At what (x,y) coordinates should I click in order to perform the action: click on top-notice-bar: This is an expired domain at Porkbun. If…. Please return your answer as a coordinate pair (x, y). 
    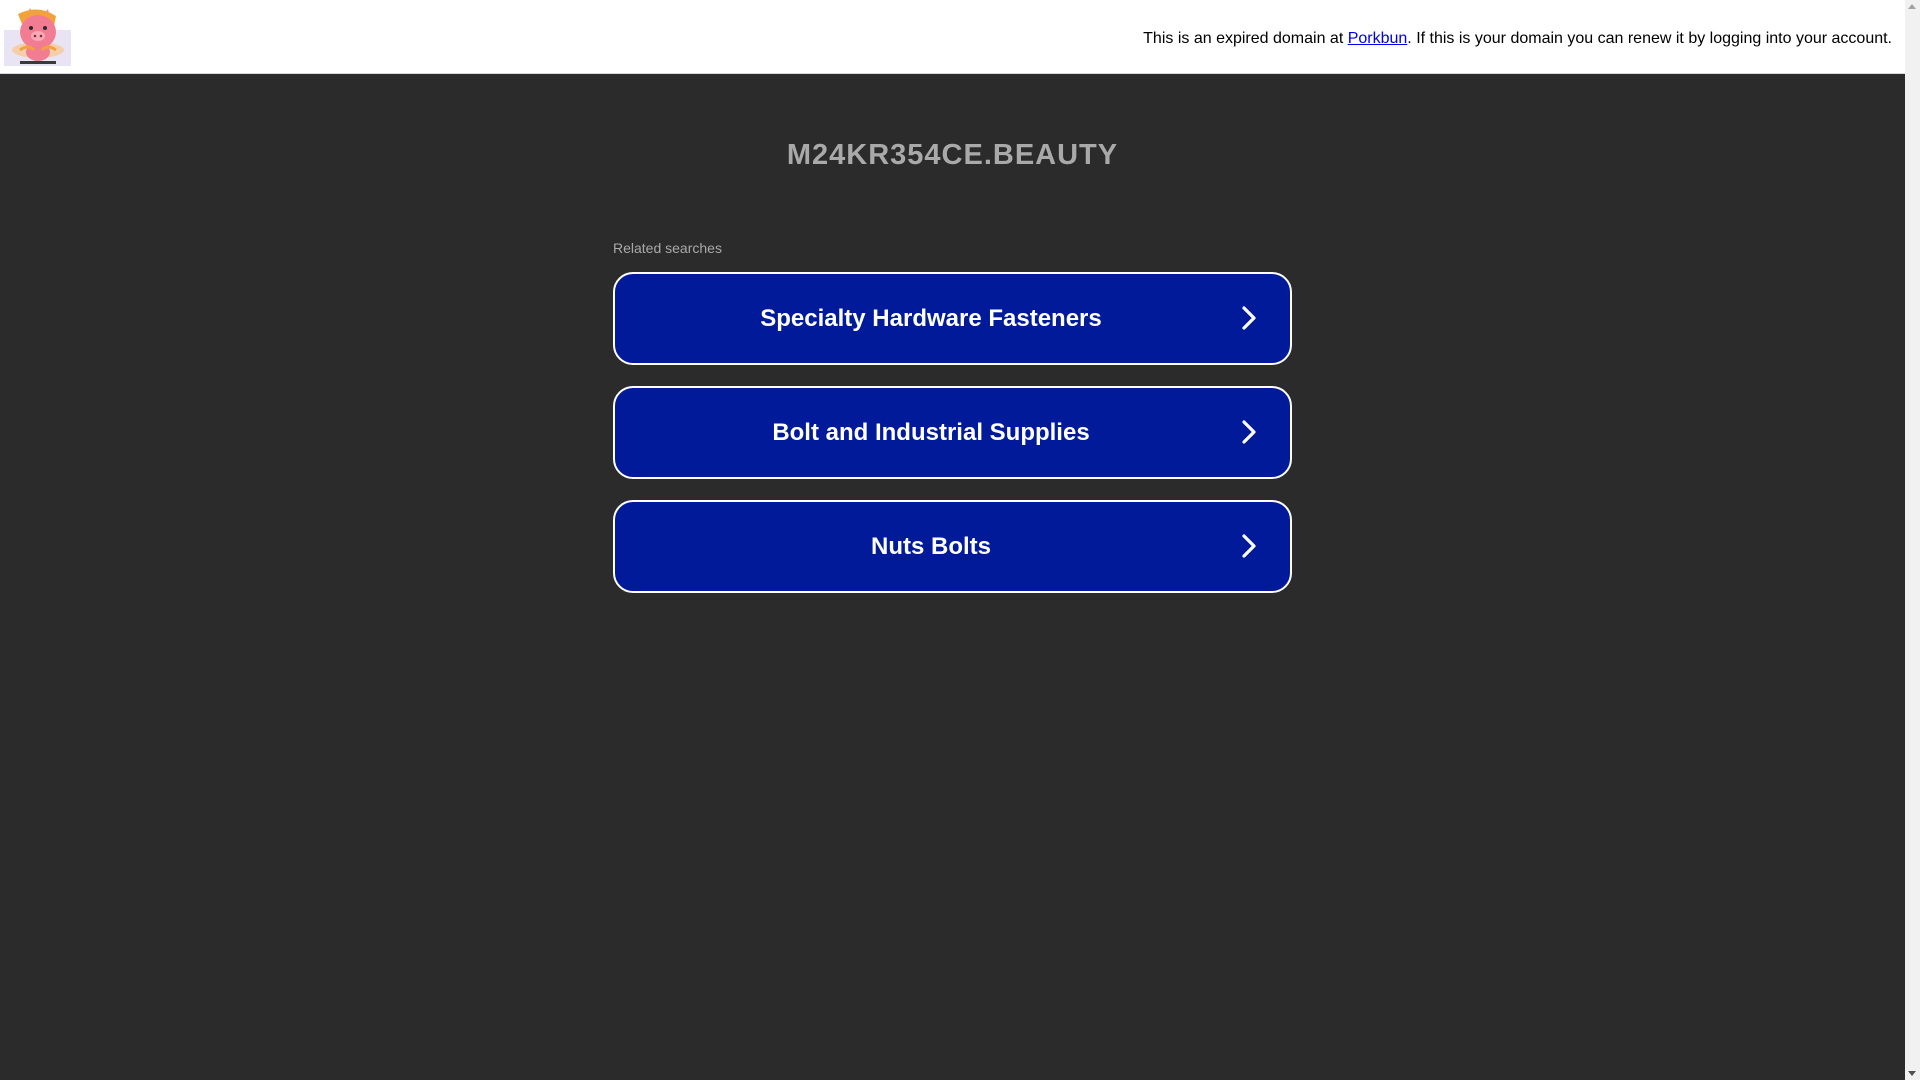
    Looking at the image, I should click on (952, 37).